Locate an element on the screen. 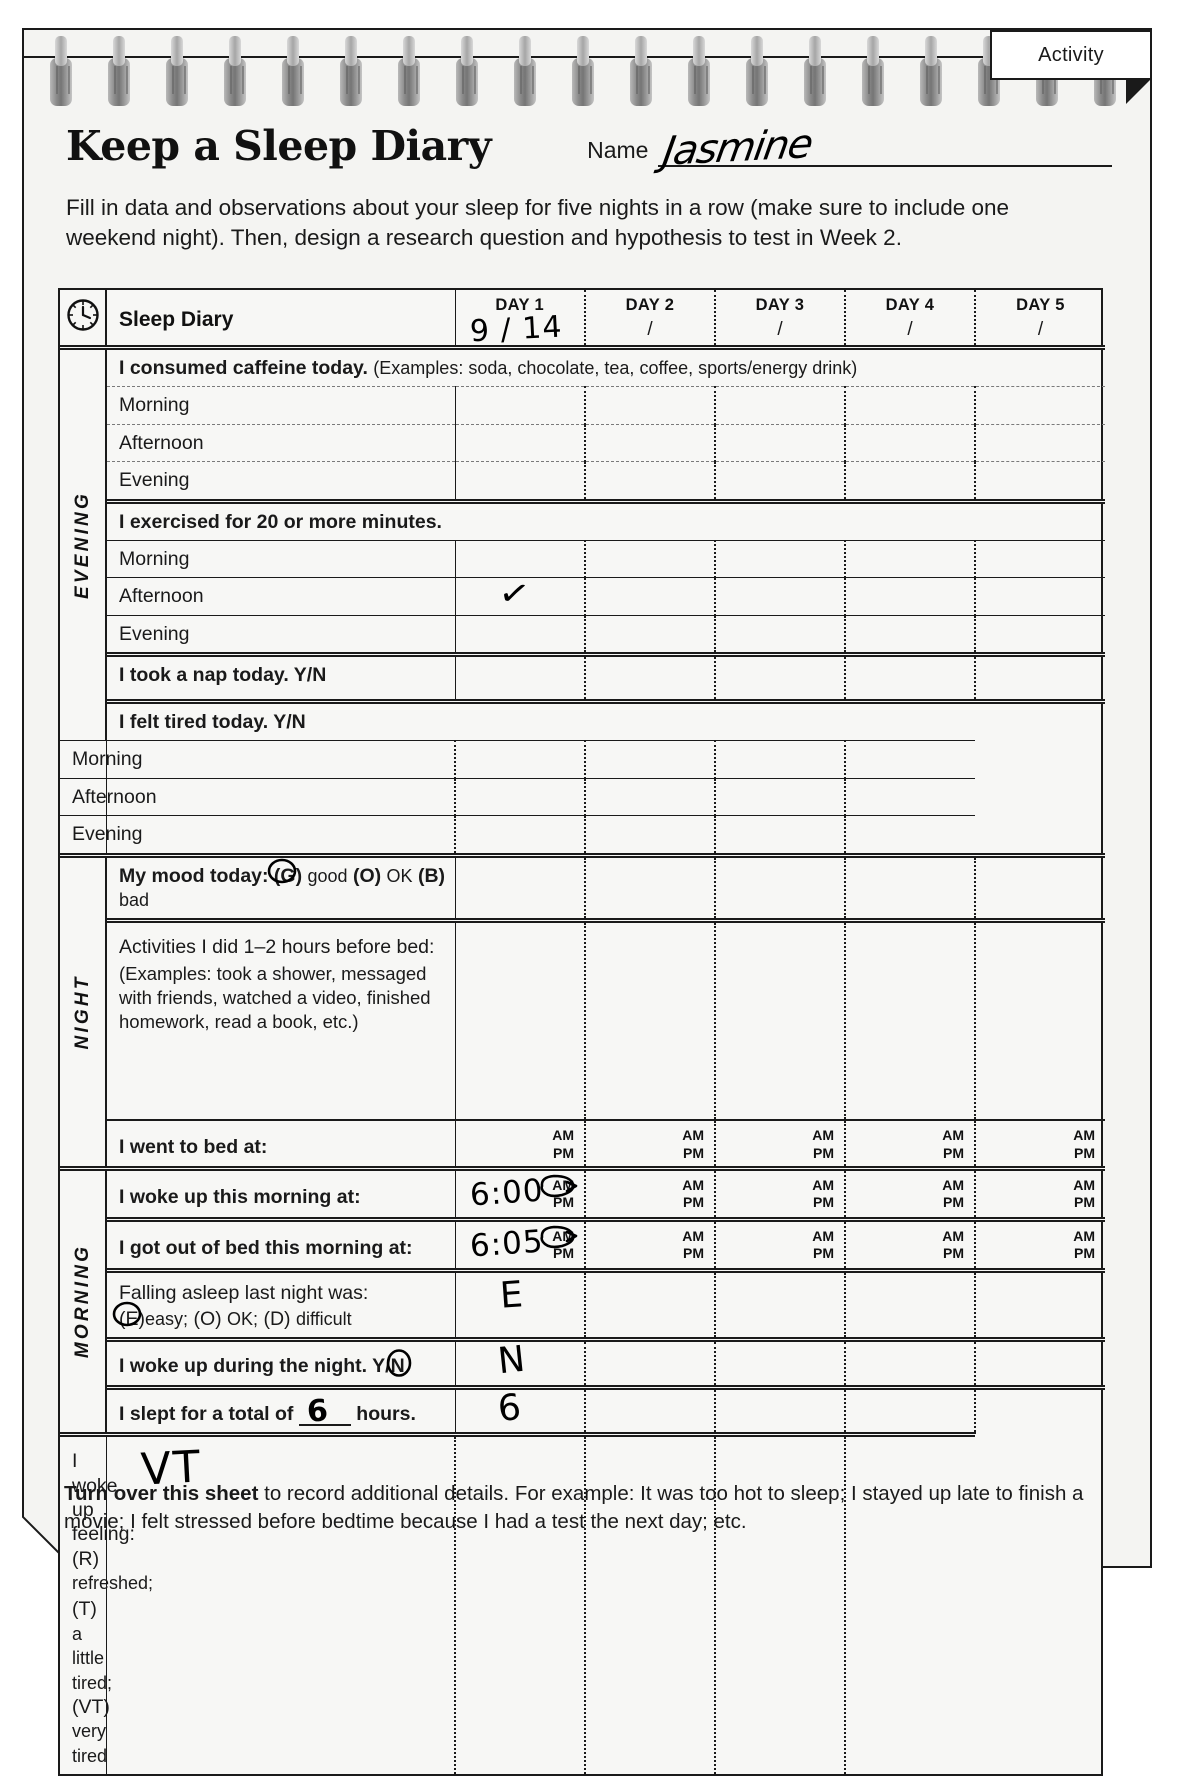 The image size is (1200, 1776). cell-tired-afternoon-day1 is located at coordinates (281, 796).